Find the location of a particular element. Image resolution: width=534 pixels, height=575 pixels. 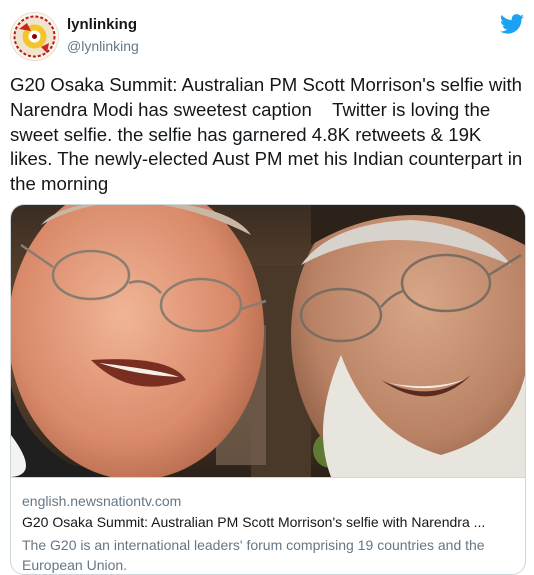

twitter-bird-icon is located at coordinates (512, 24).